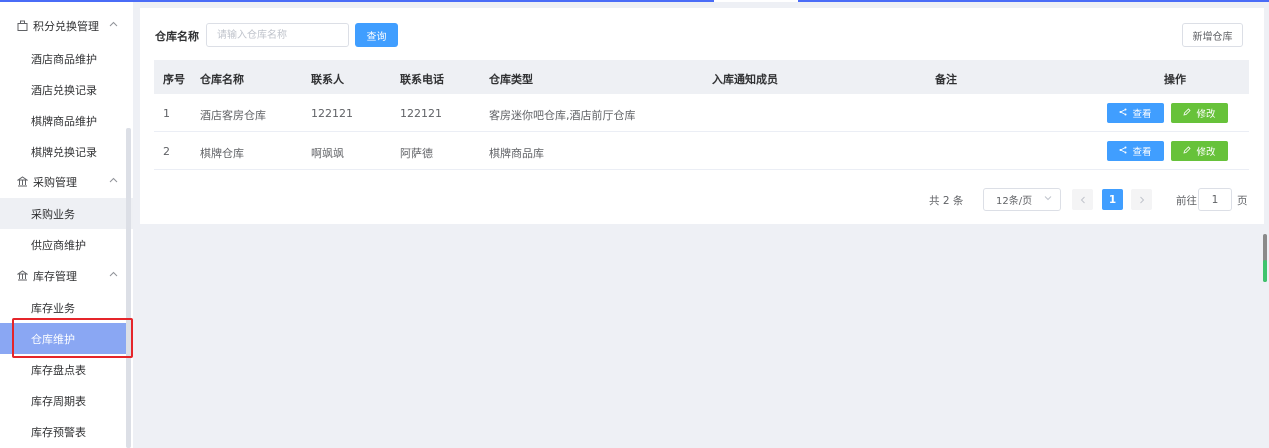 This screenshot has width=1269, height=448. Describe the element at coordinates (702, 200) in the screenshot. I see `pagination: 共 2 条 12条/页 1 前往 页` at that location.